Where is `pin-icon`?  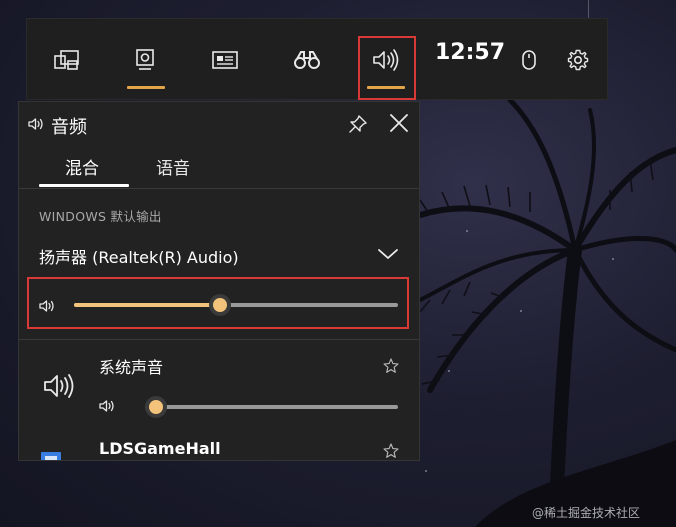 pin-icon is located at coordinates (358, 124).